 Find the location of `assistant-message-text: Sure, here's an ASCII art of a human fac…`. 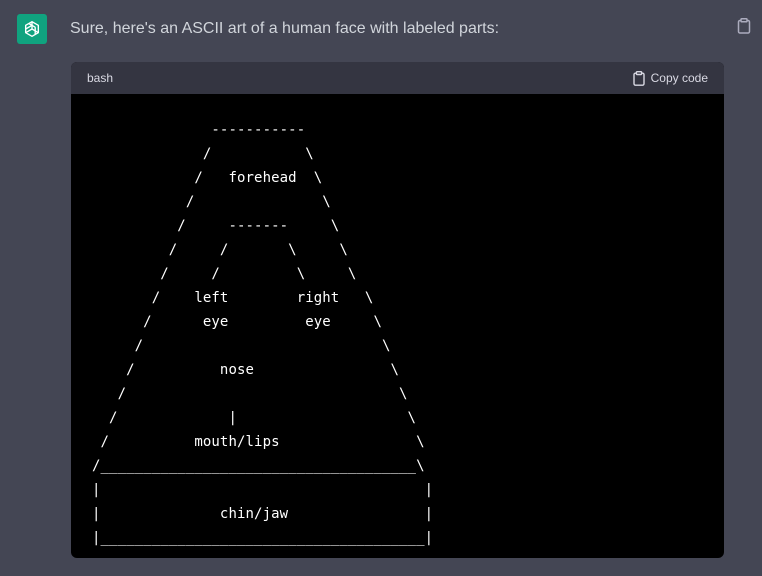

assistant-message-text: Sure, here's an ASCII art of a human fac… is located at coordinates (285, 28).